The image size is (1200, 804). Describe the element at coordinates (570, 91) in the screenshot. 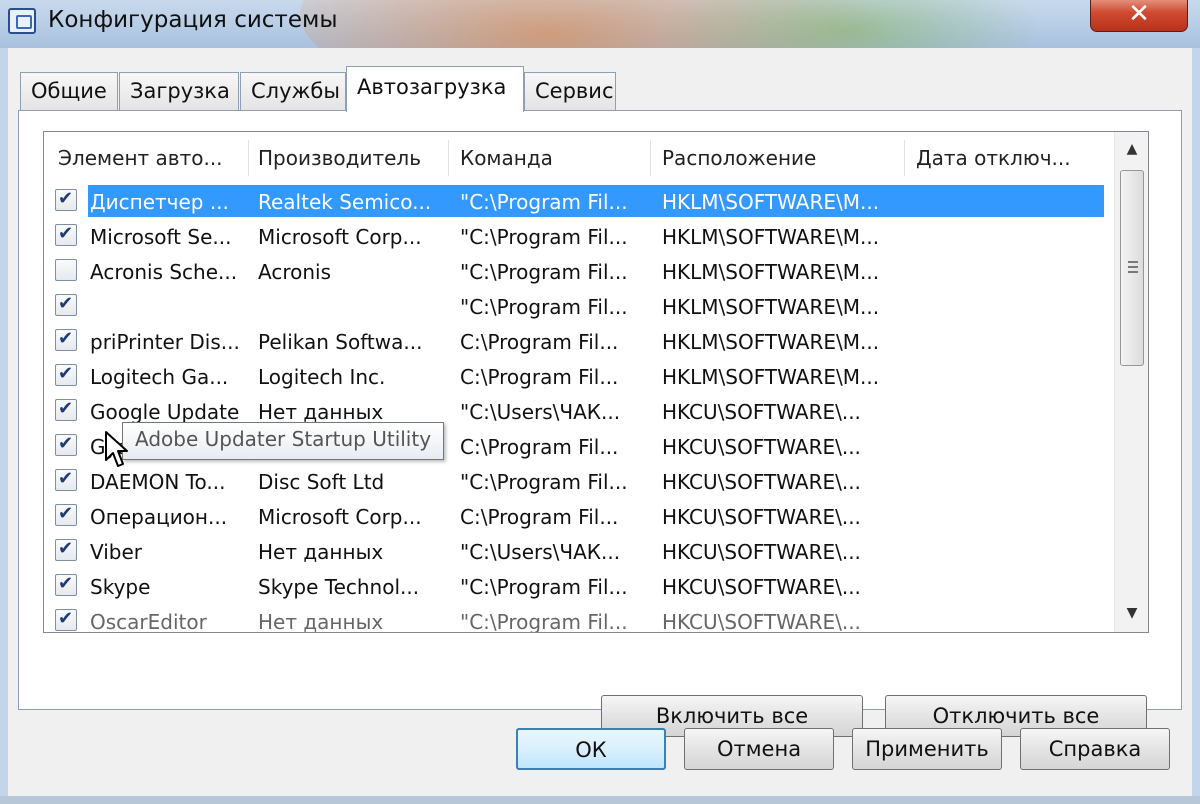

I see `tab-tools: Сервис` at that location.